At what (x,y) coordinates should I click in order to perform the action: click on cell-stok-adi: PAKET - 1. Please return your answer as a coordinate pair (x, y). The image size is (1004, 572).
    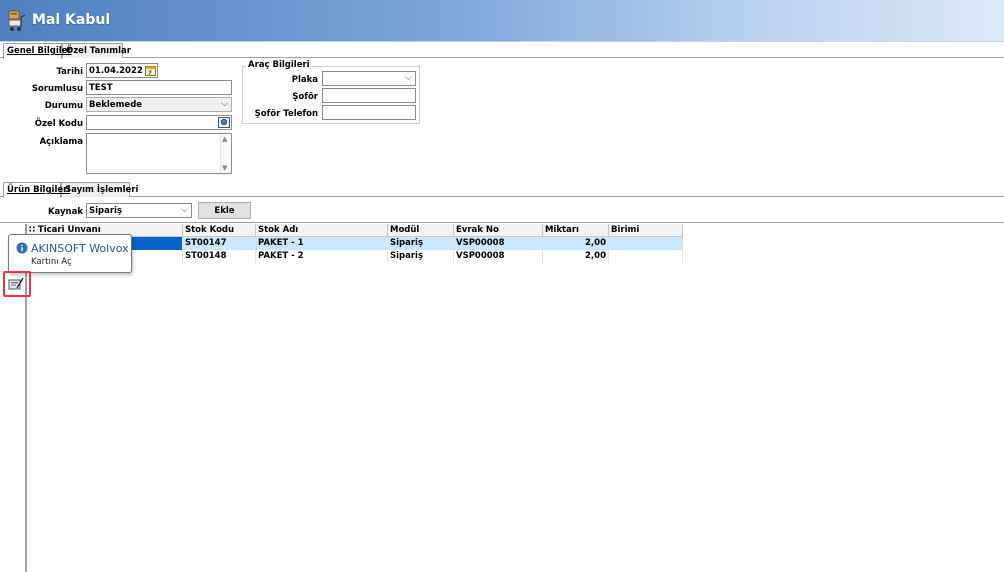
    Looking at the image, I should click on (322, 243).